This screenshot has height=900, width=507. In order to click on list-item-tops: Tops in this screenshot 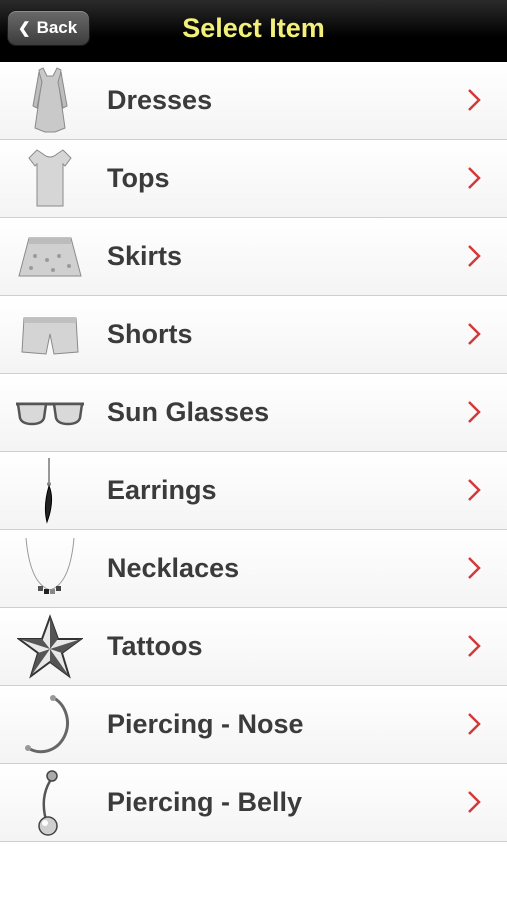, I will do `click(253, 179)`.